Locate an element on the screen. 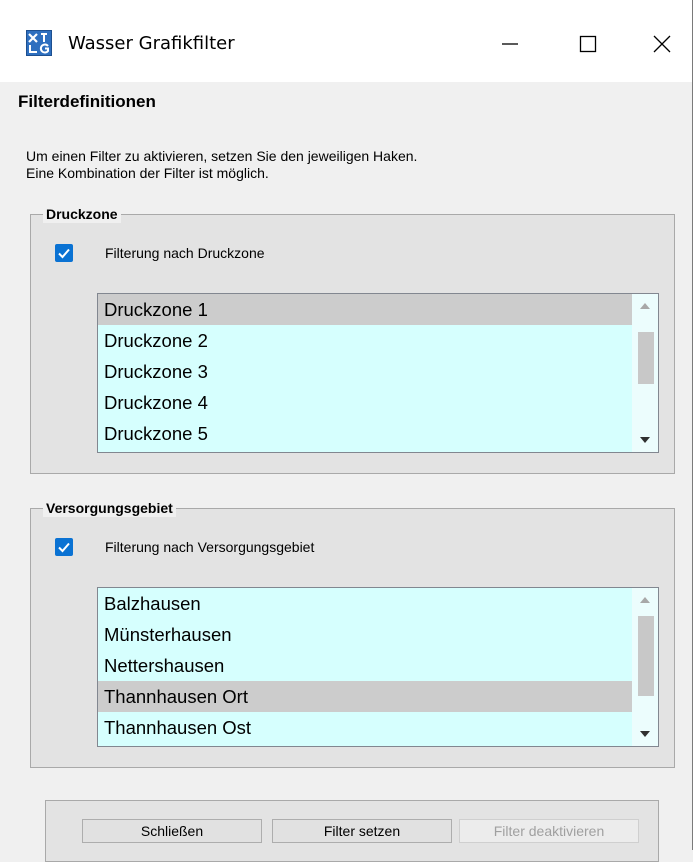 The image size is (693, 862). close-icon is located at coordinates (662, 44).